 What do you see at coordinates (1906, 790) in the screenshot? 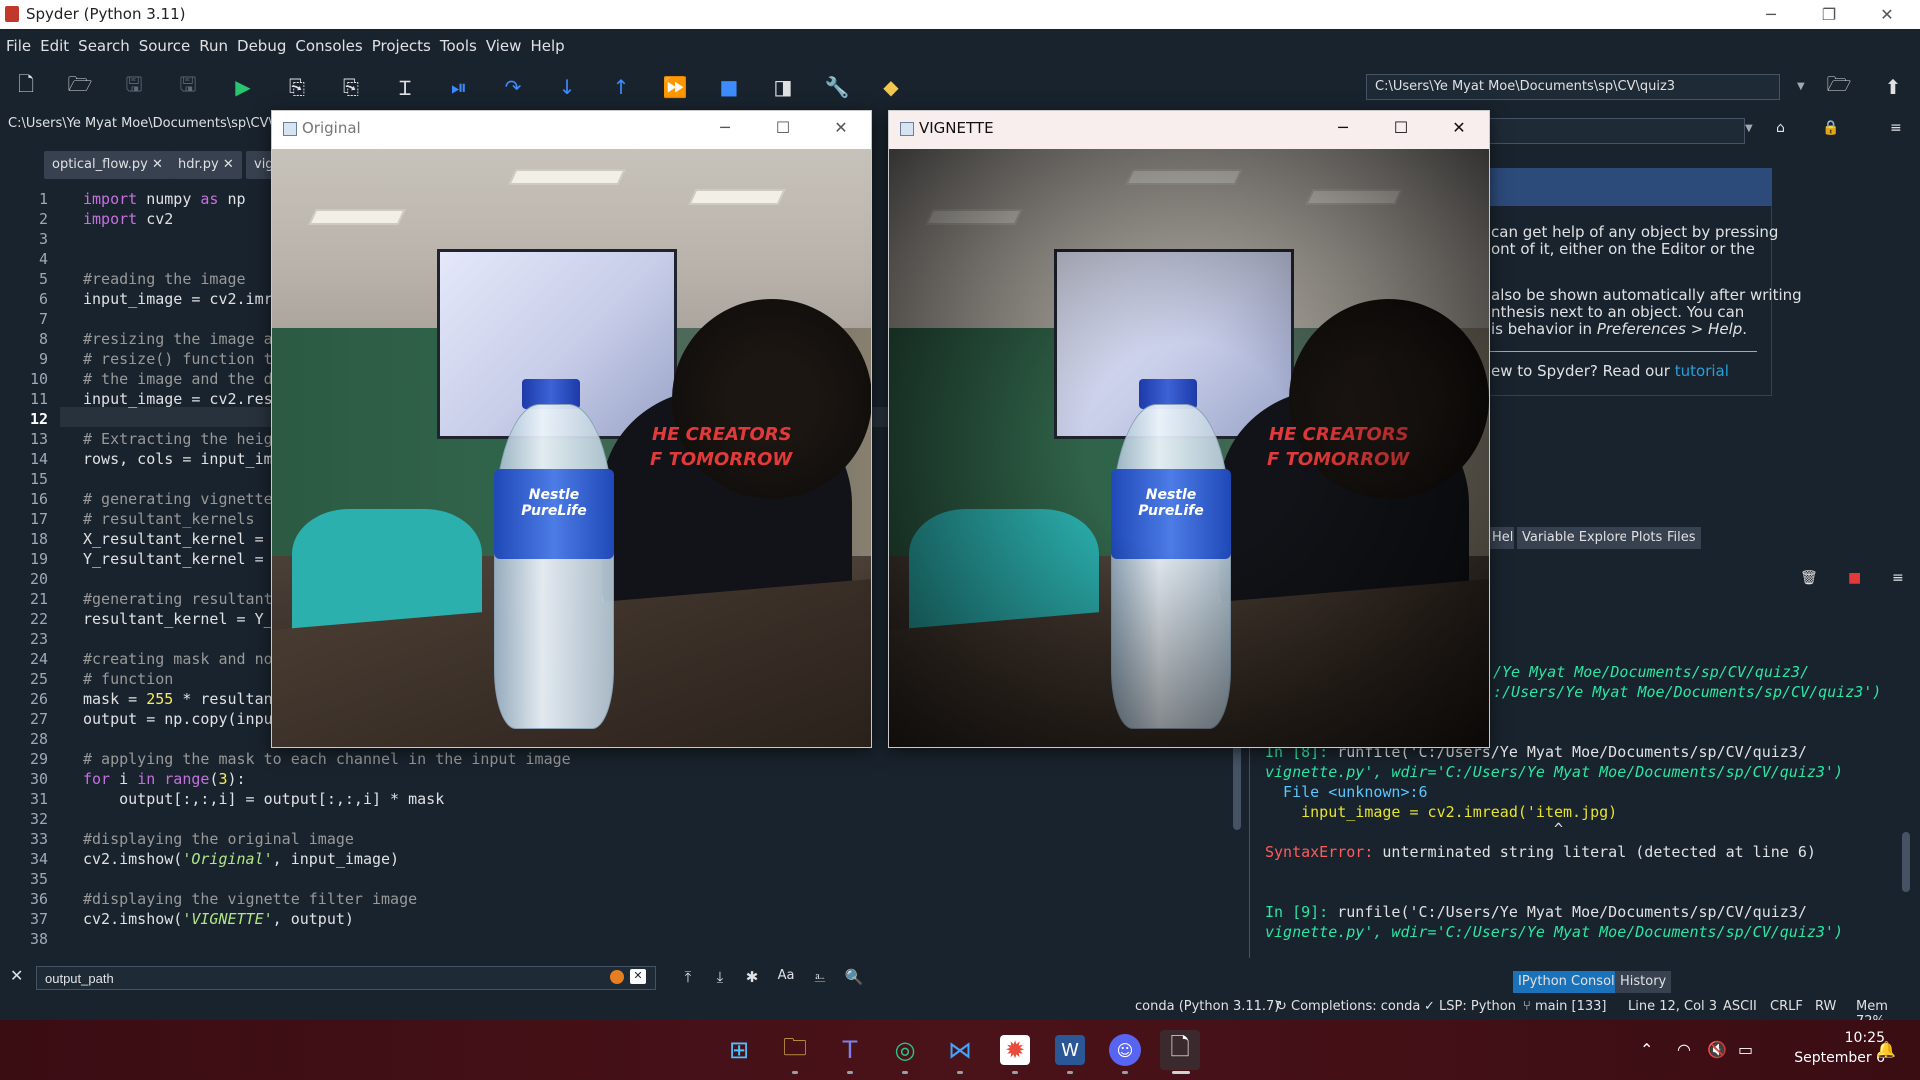
I see `console-scrollbar` at bounding box center [1906, 790].